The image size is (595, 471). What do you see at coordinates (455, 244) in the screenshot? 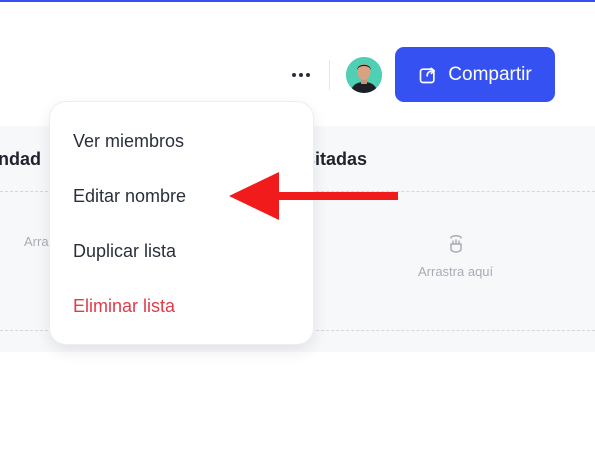
I see `drag-hand-icon` at bounding box center [455, 244].